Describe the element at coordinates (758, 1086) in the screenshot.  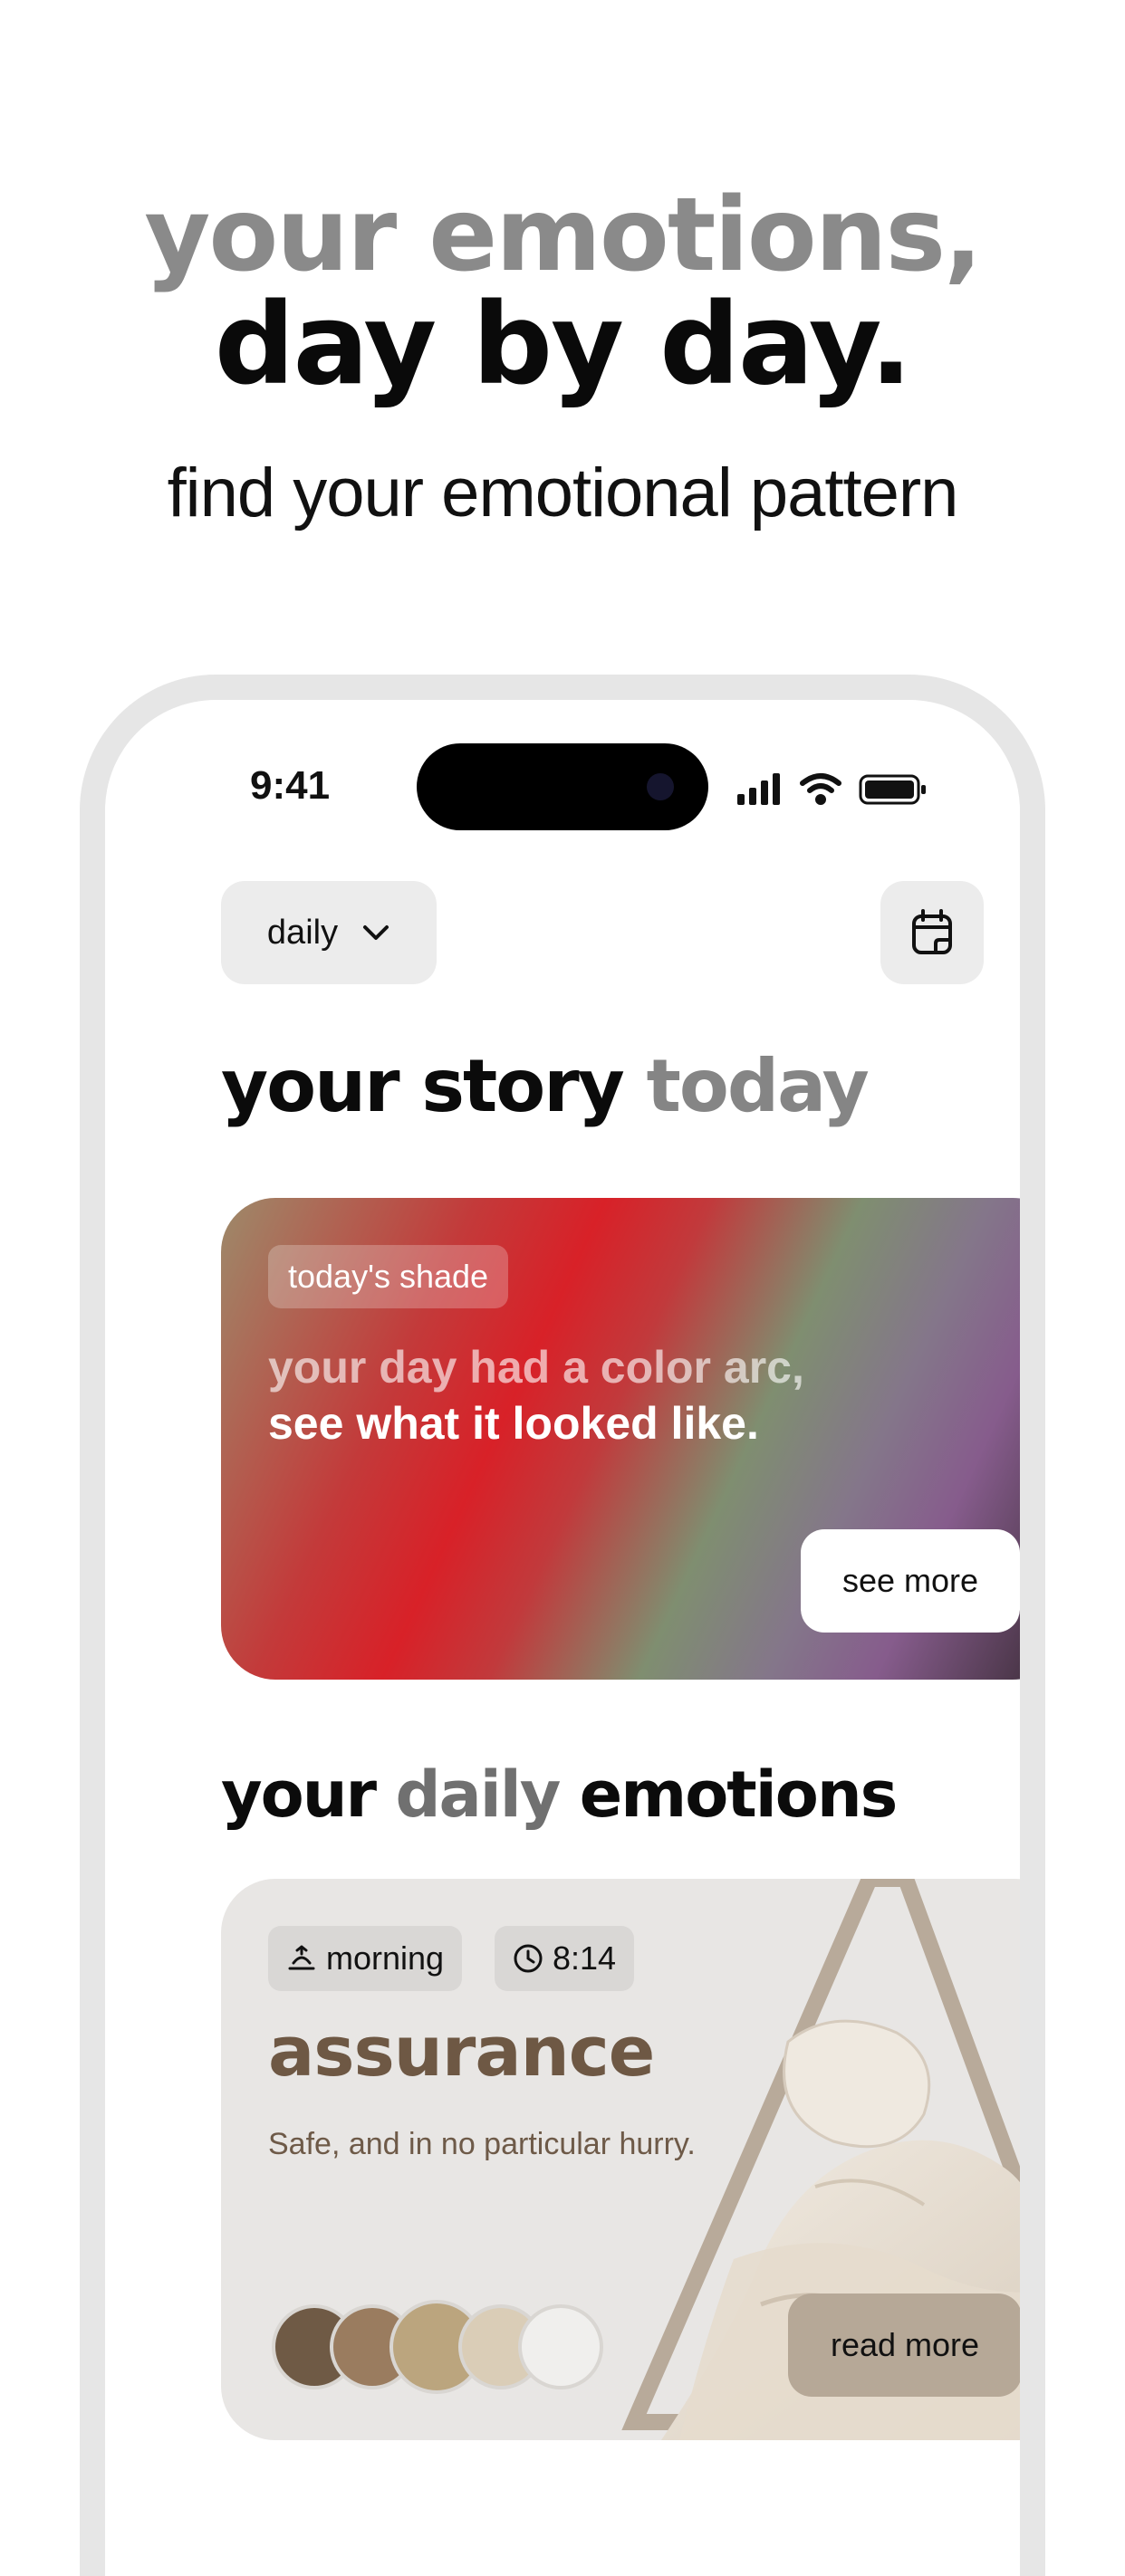
I see `story-title-accent: today` at that location.